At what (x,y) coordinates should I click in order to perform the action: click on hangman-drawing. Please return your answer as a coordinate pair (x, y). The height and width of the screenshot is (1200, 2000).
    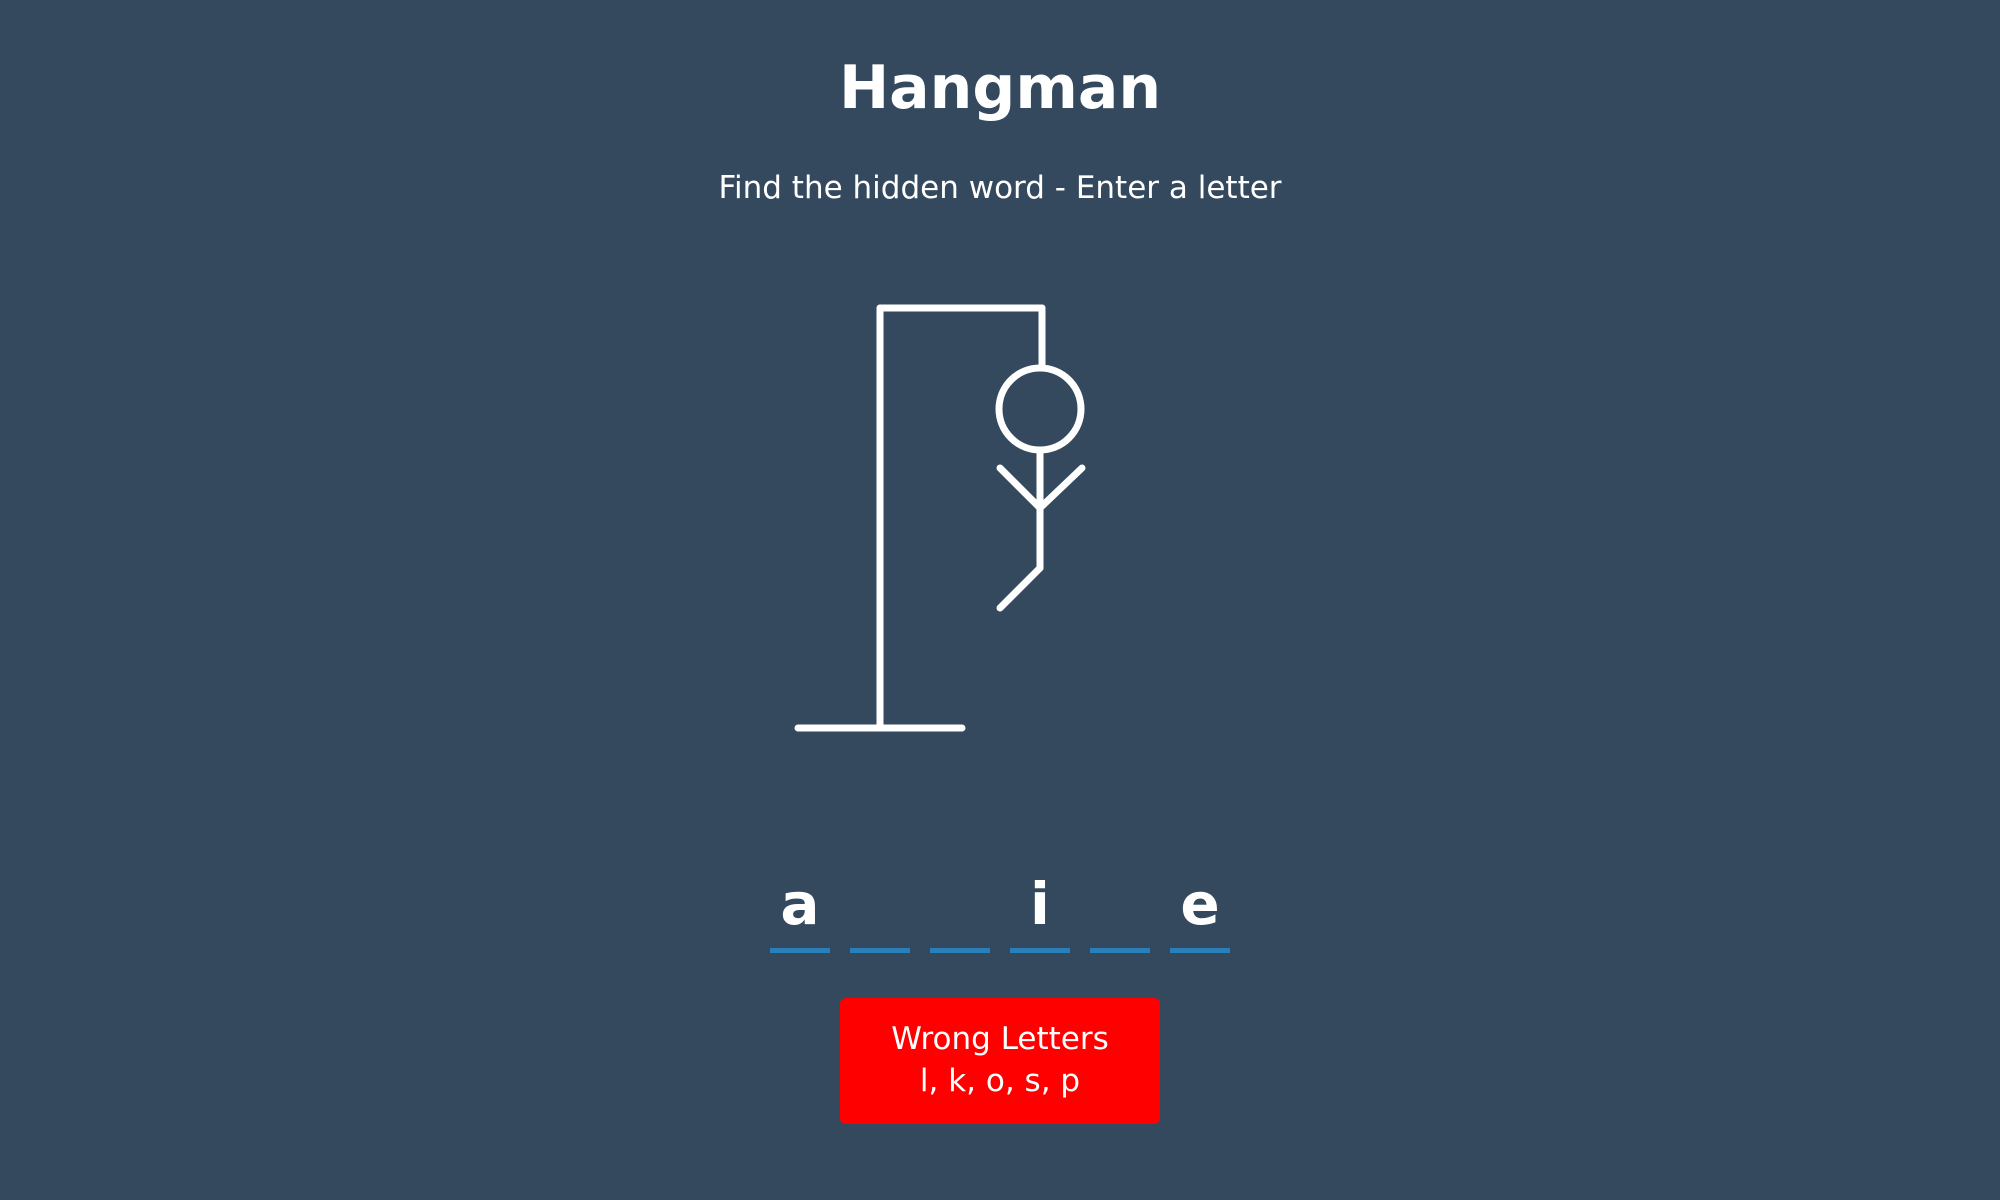
    Looking at the image, I should click on (940, 518).